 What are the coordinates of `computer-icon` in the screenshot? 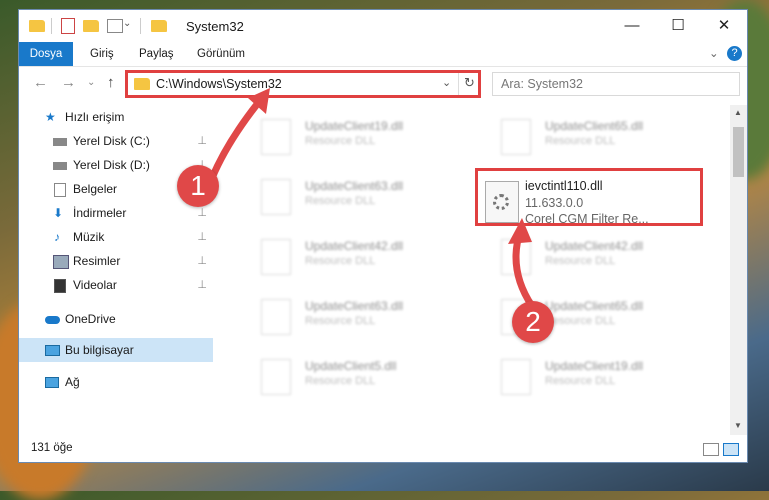 It's located at (52, 350).